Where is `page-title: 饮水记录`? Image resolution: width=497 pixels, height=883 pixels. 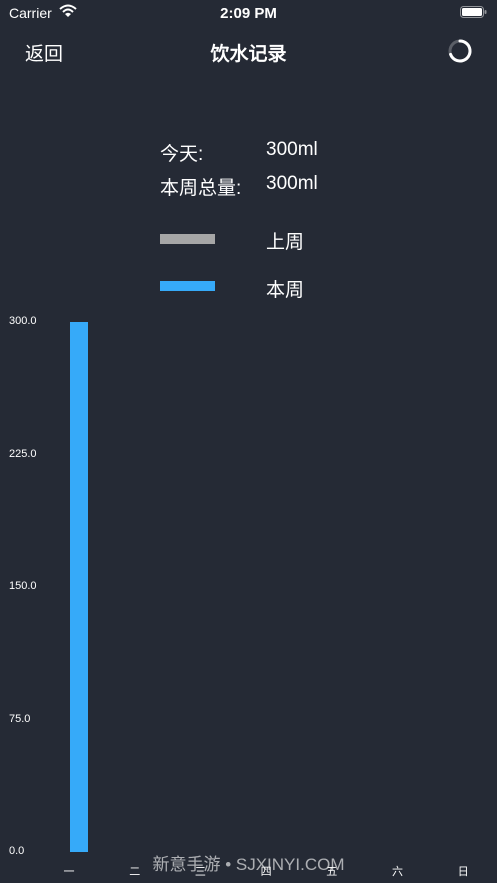 page-title: 饮水记录 is located at coordinates (248, 54).